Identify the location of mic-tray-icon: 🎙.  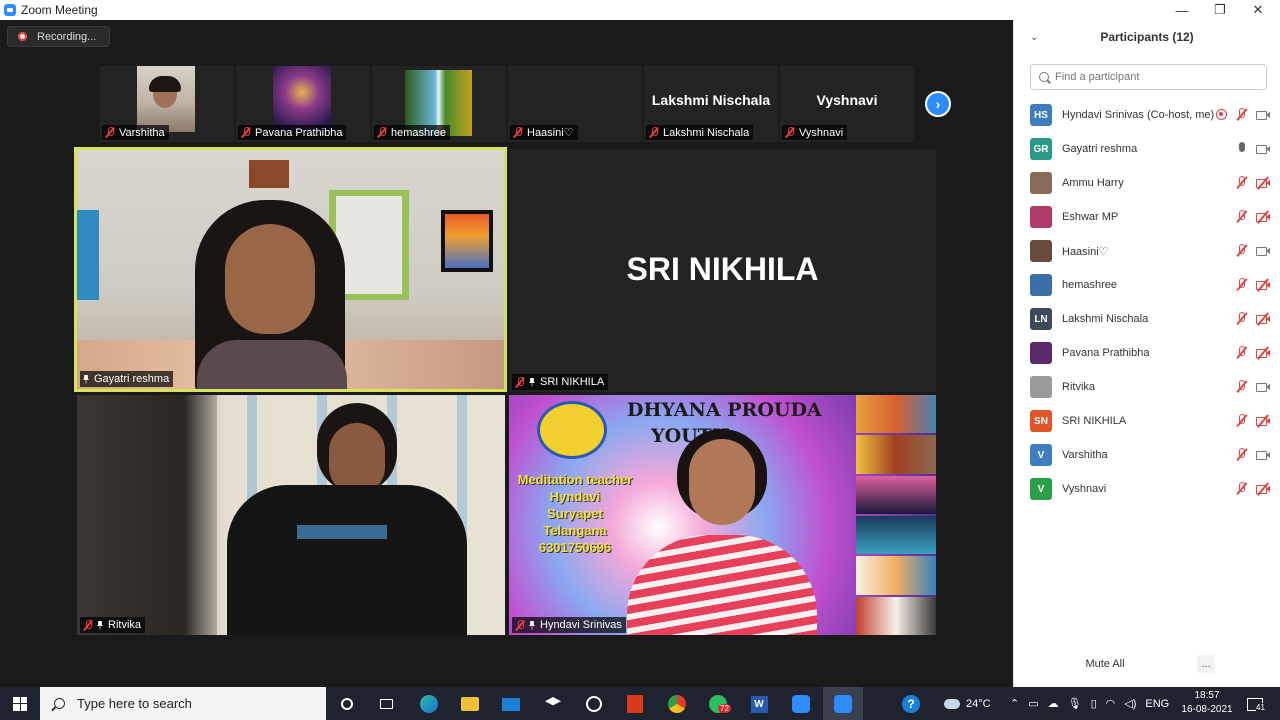
(1075, 703).